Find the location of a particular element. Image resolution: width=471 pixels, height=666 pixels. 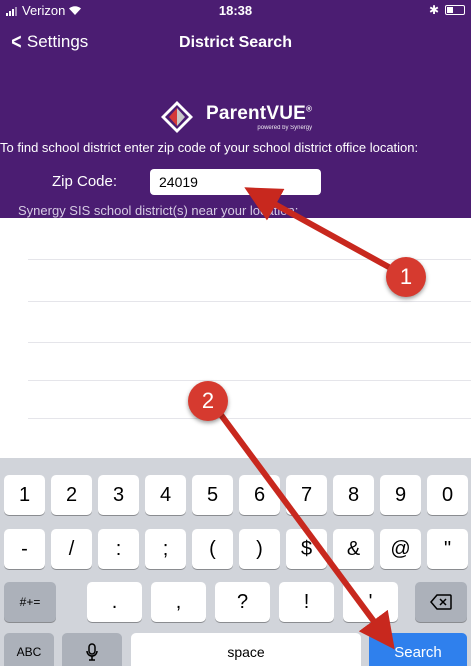

backspace-key is located at coordinates (441, 602).